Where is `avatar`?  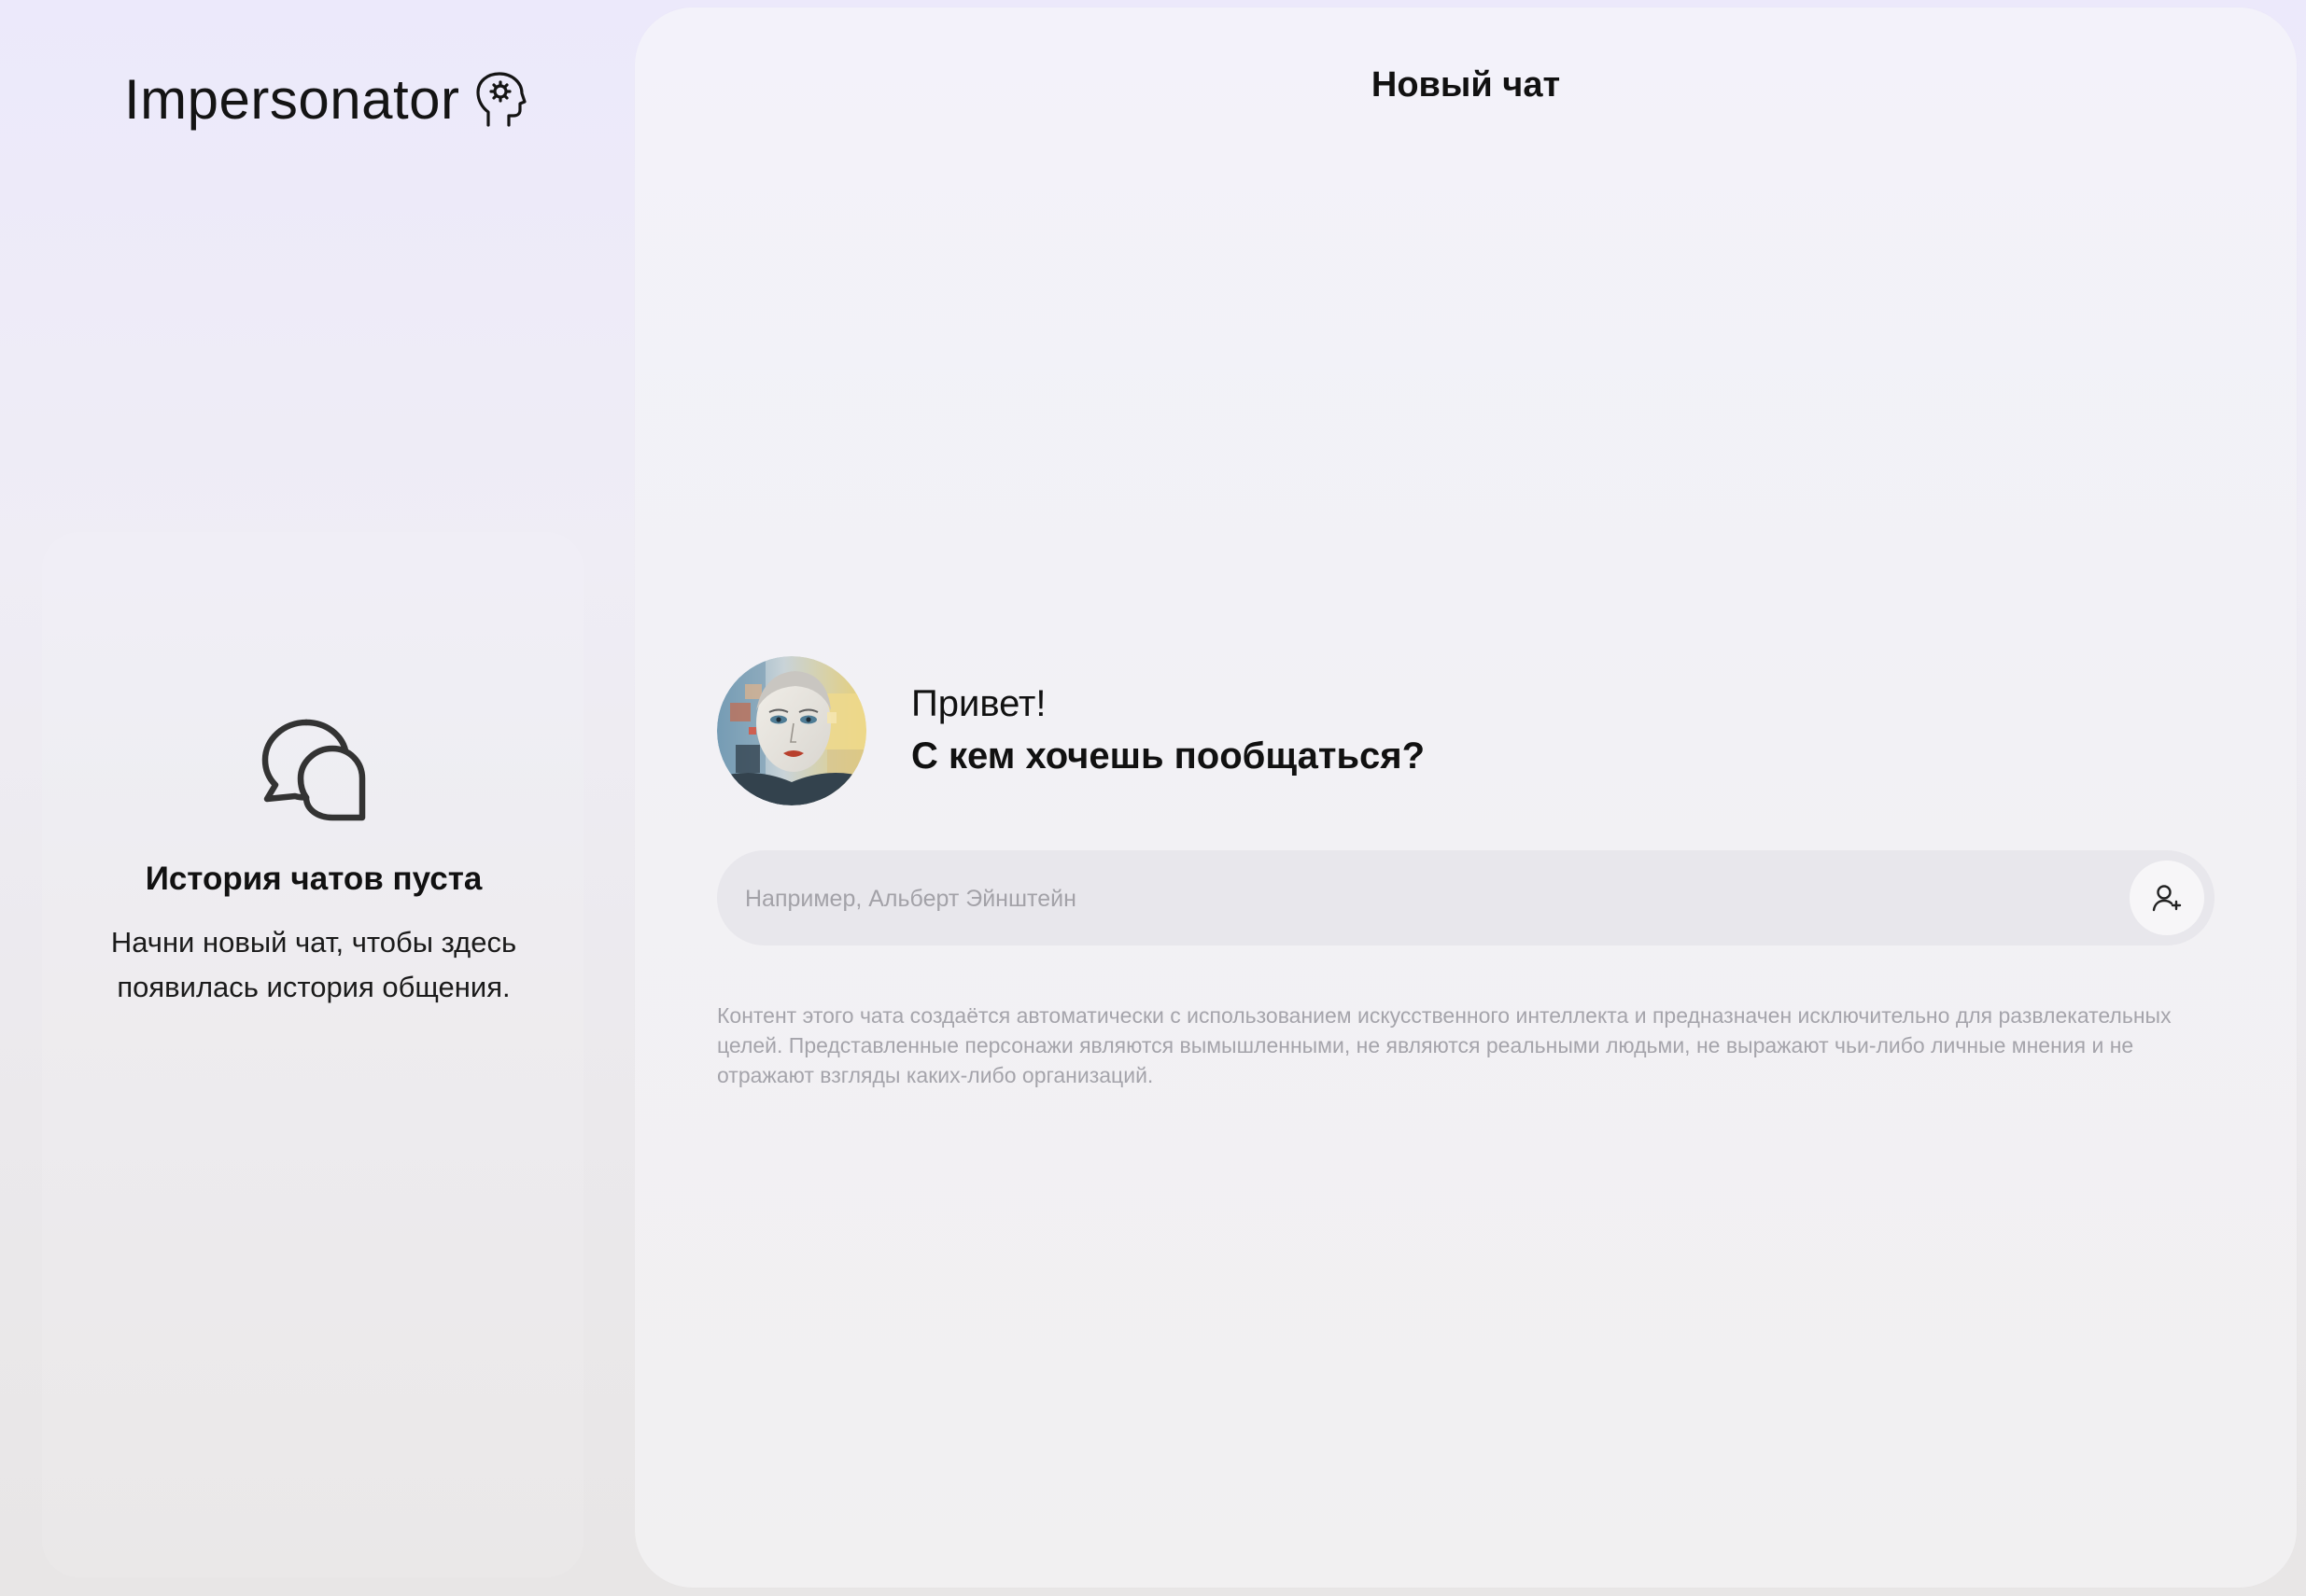
avatar is located at coordinates (791, 730).